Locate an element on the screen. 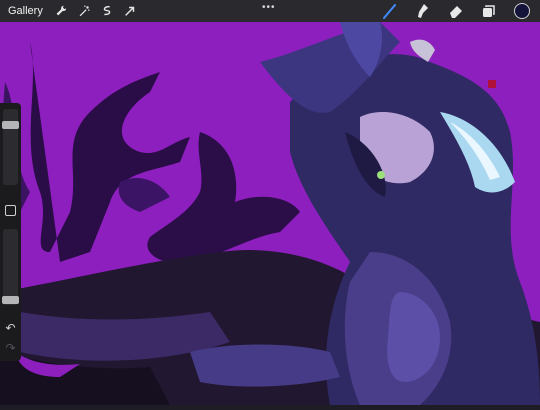 Image resolution: width=540 pixels, height=410 pixels. gallery-button: Gallery is located at coordinates (25, 11).